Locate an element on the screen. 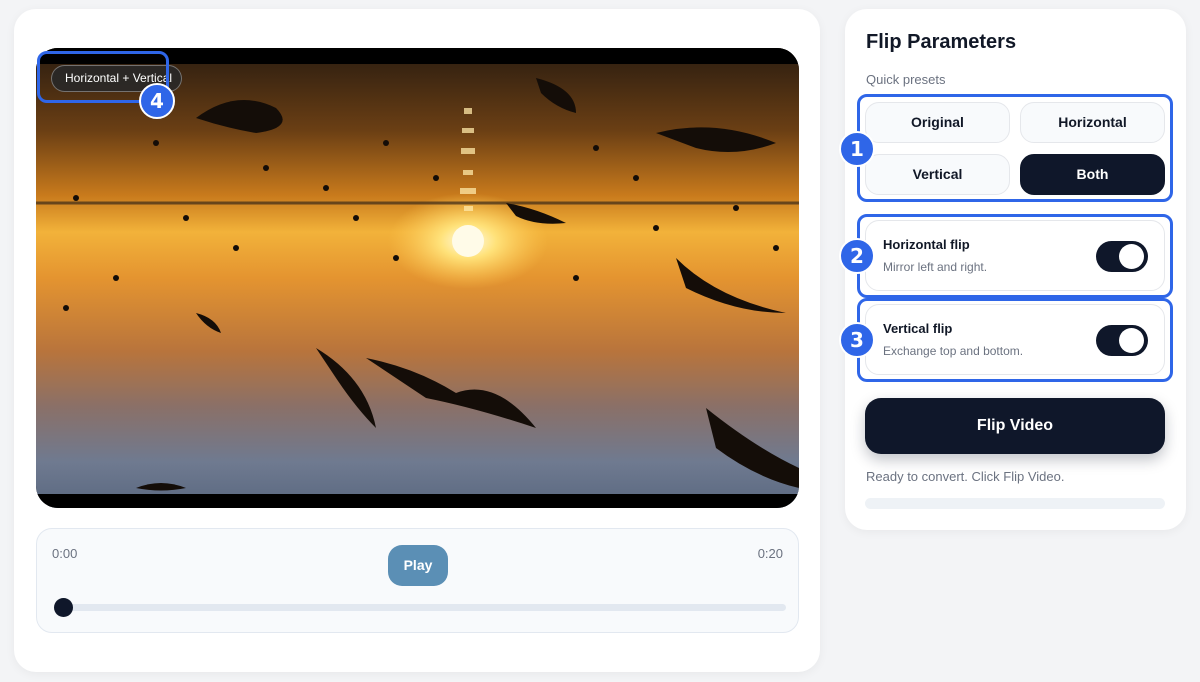 Image resolution: width=1200 pixels, height=682 pixels. vertical-flip-row: Vertical flip Exchange top and bottom. is located at coordinates (1015, 339).